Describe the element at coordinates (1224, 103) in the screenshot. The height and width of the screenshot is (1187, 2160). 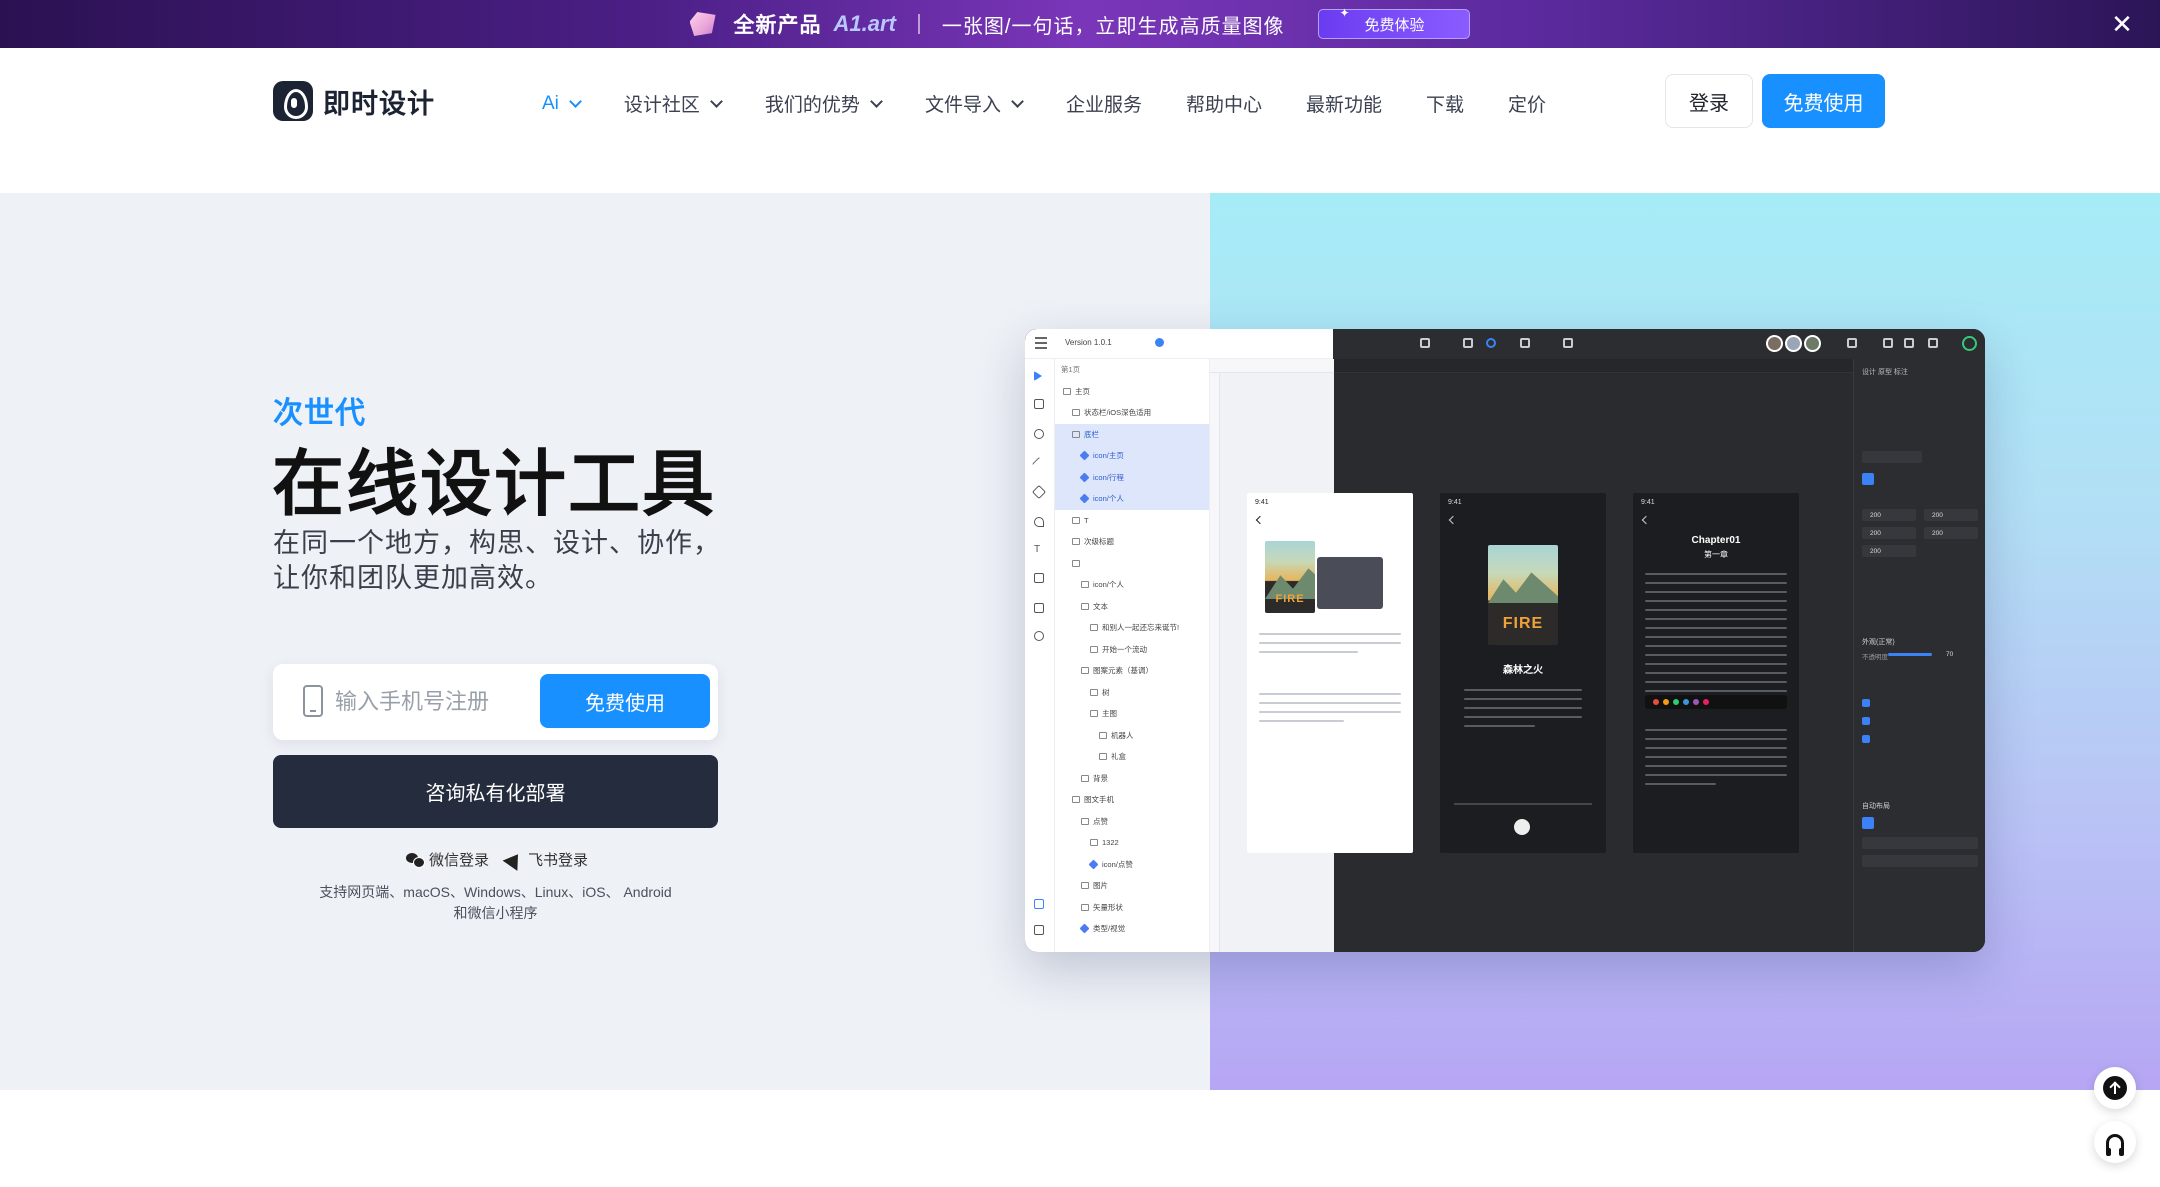
I see `nav-item-5: 帮助中心` at that location.